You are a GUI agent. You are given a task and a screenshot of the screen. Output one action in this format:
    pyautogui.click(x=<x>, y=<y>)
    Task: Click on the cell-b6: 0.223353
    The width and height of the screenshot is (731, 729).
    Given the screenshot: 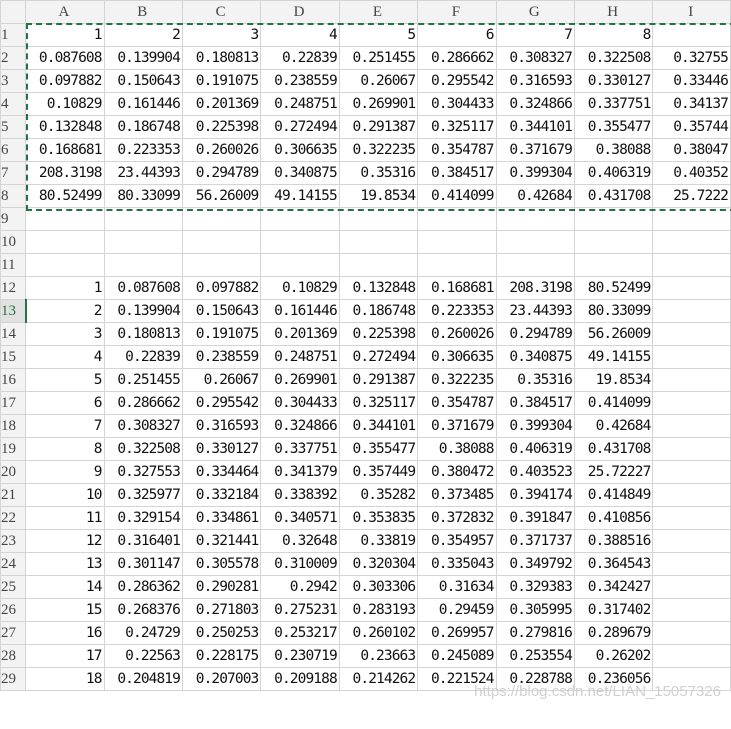 What is the action you would take?
    pyautogui.click(x=143, y=150)
    